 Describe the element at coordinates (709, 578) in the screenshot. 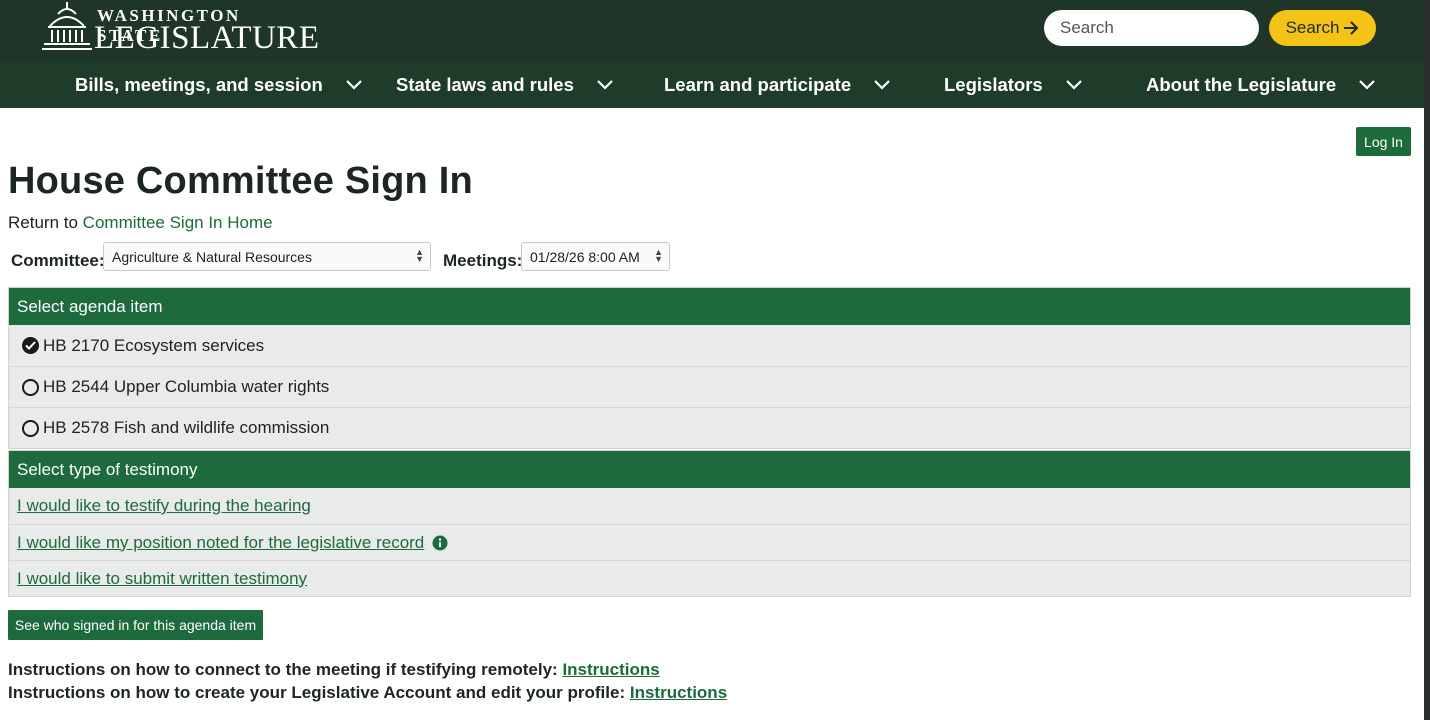

I see `testimony-option: I would like to submit written testimony` at that location.